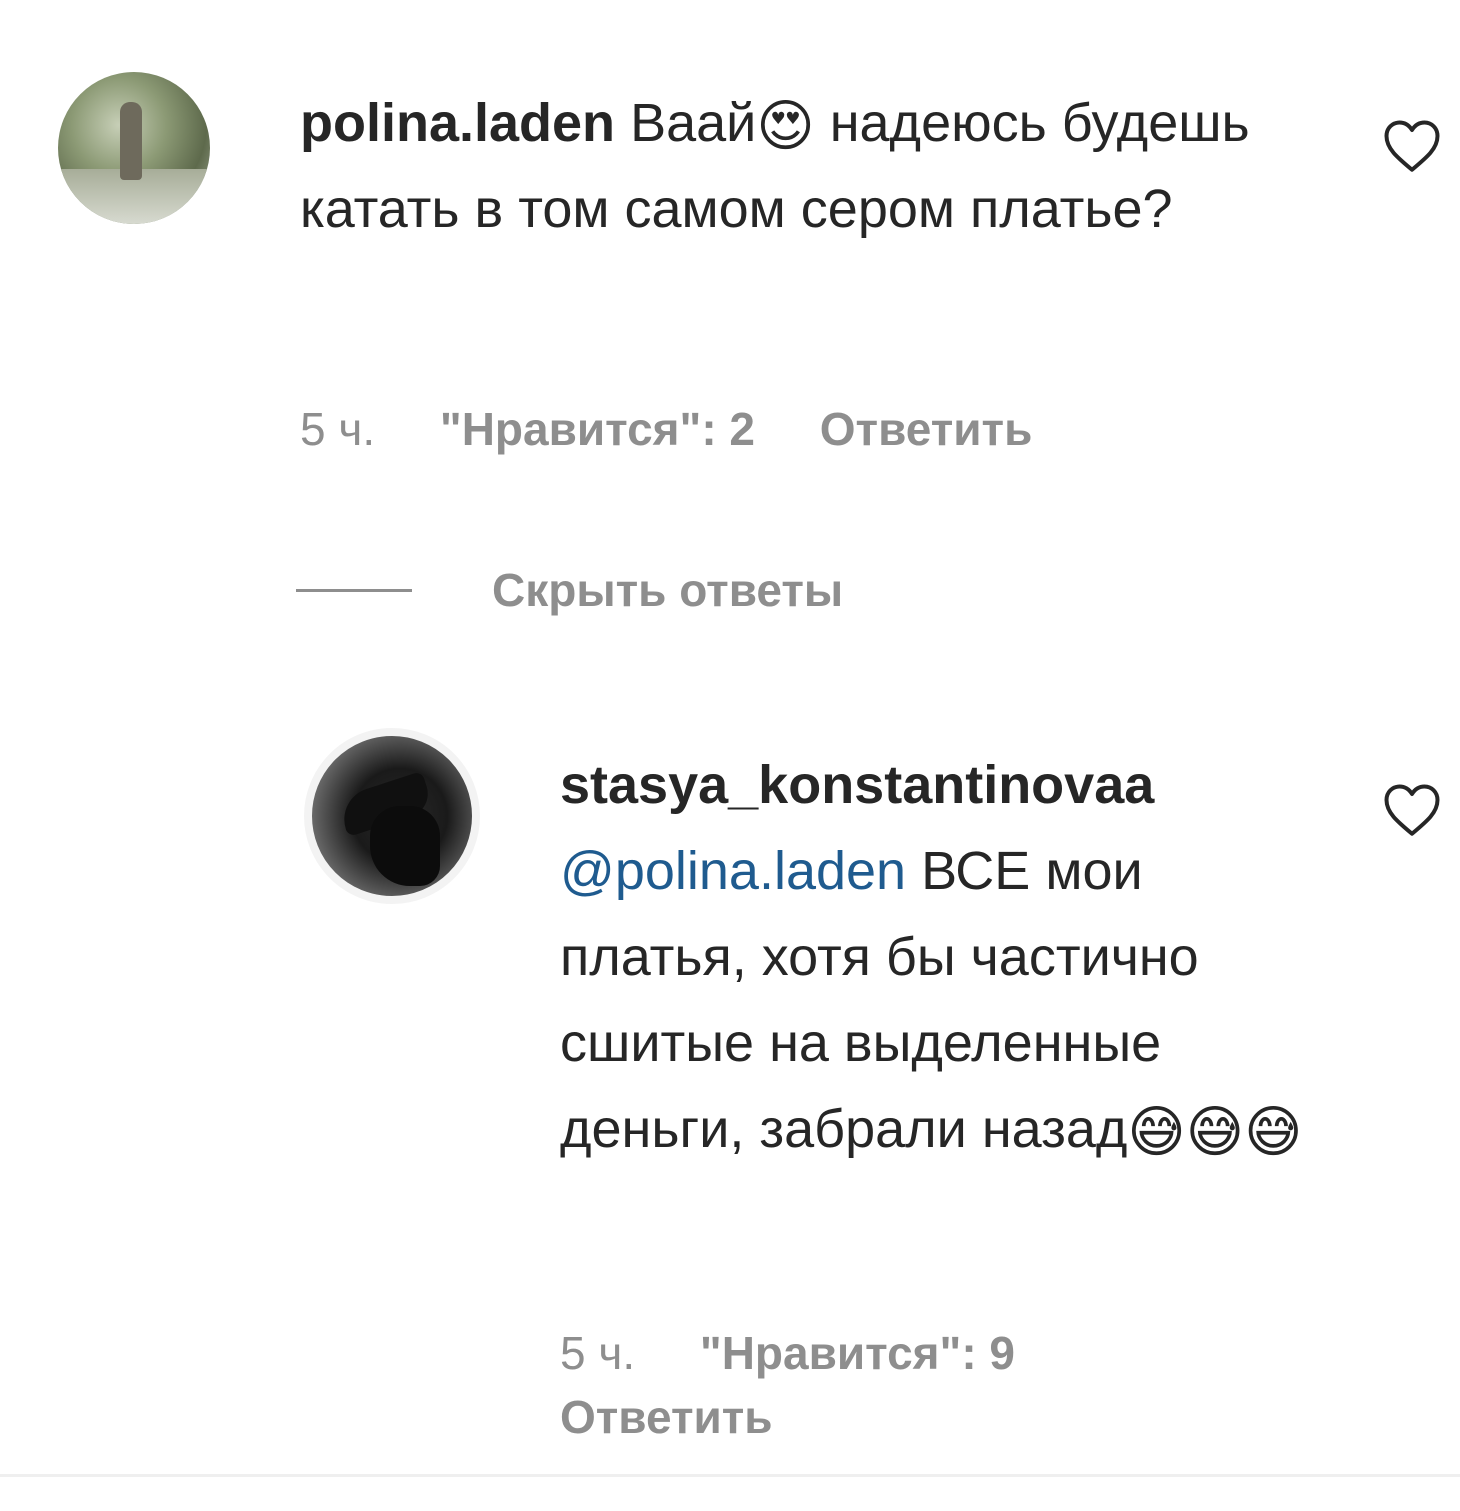 The height and width of the screenshot is (1511, 1460). What do you see at coordinates (785, 126) in the screenshot?
I see `heart-eyes-emoji: 😍` at bounding box center [785, 126].